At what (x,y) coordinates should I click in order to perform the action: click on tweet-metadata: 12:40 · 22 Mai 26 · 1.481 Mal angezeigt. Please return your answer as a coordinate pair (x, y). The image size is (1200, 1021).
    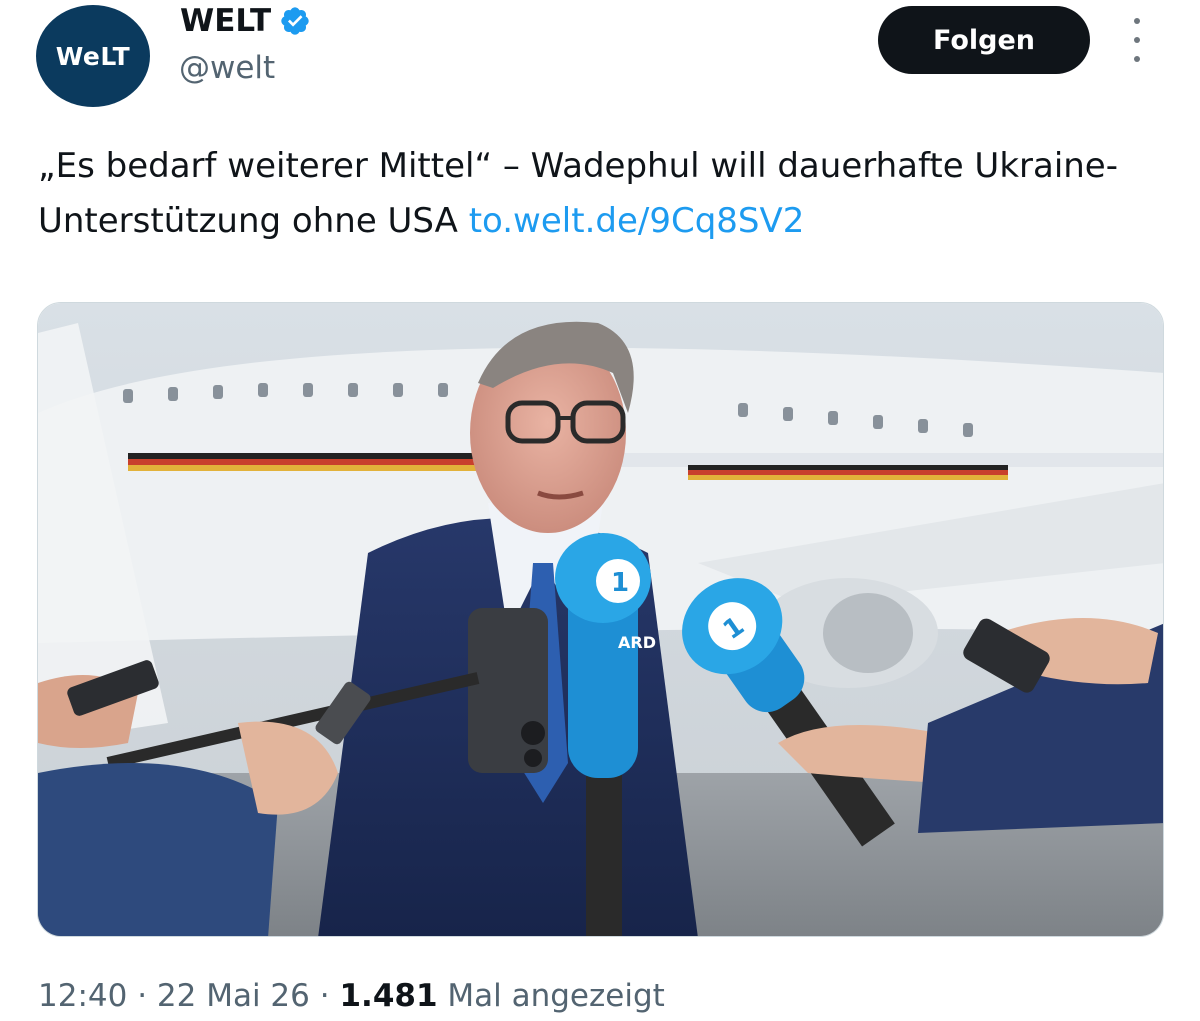
    Looking at the image, I should click on (351, 996).